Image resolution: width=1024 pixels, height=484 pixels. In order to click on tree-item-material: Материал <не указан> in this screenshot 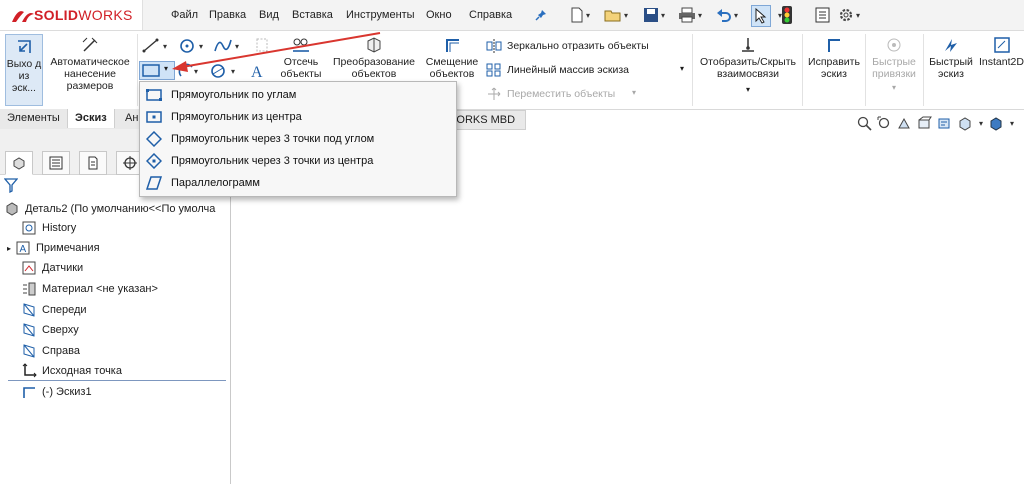, I will do `click(89, 289)`.